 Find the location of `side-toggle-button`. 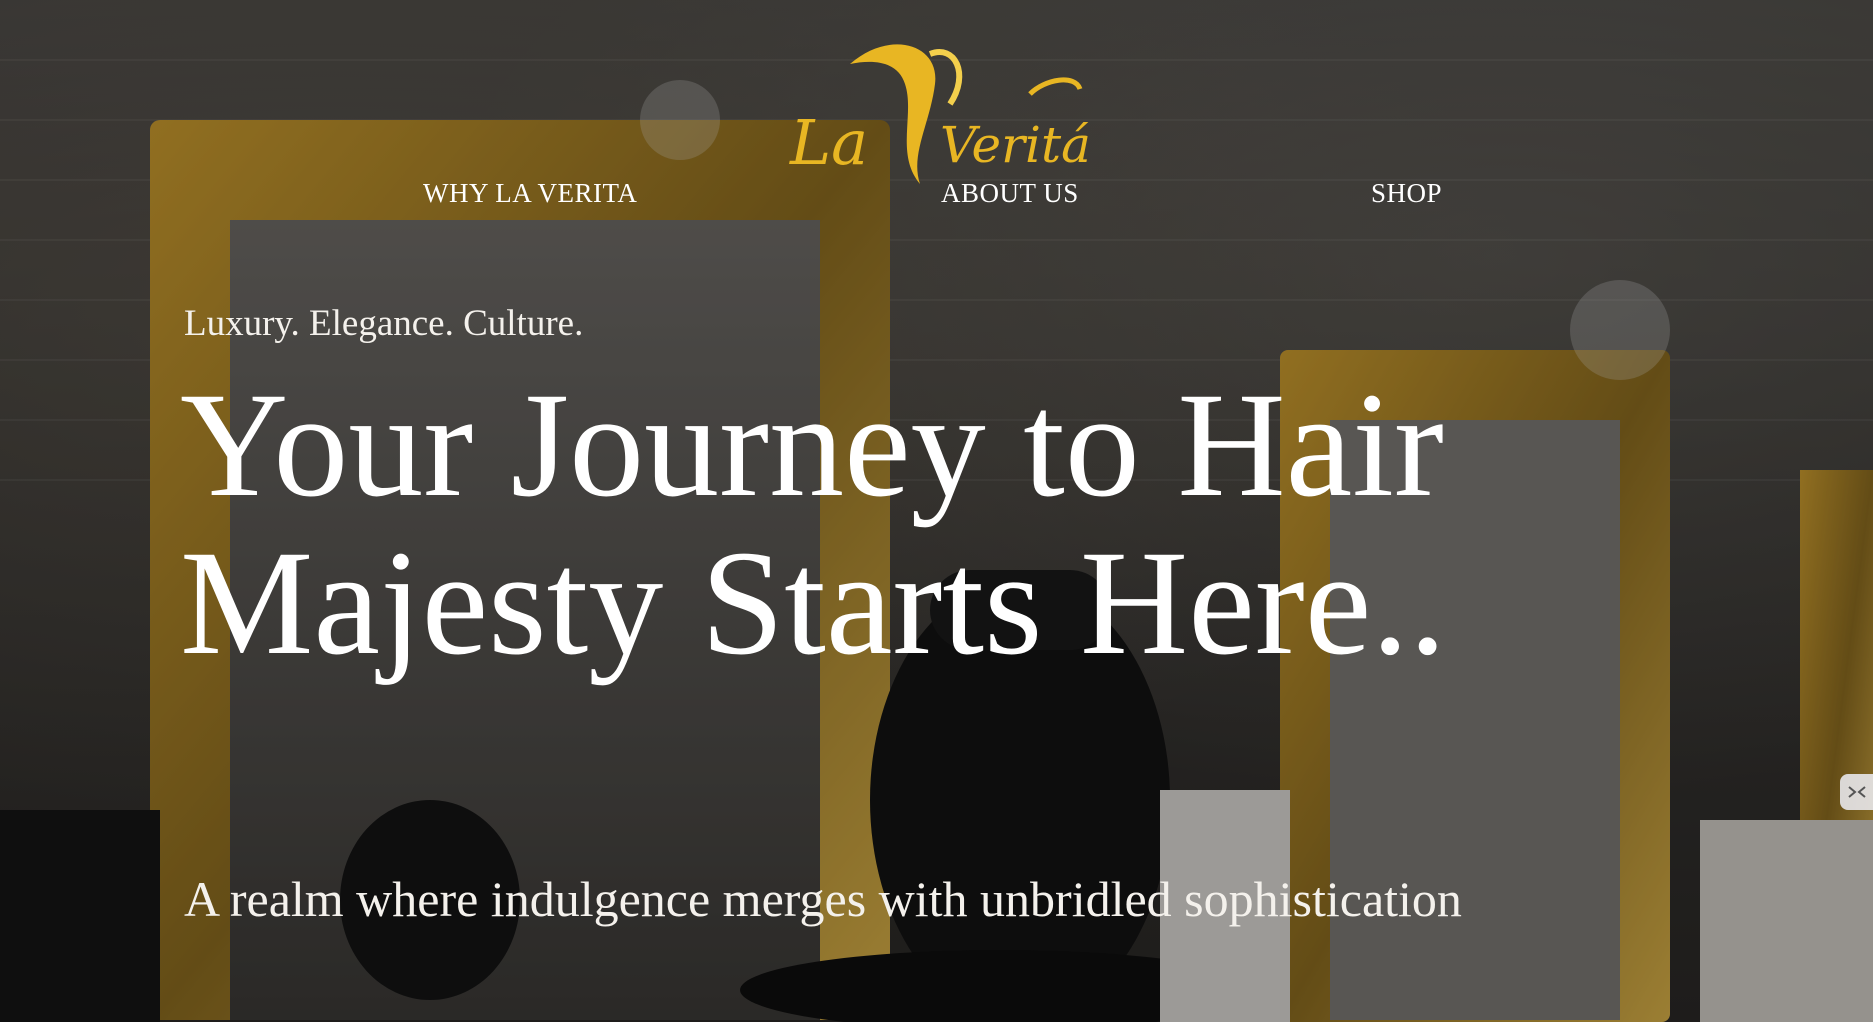

side-toggle-button is located at coordinates (1856, 792).